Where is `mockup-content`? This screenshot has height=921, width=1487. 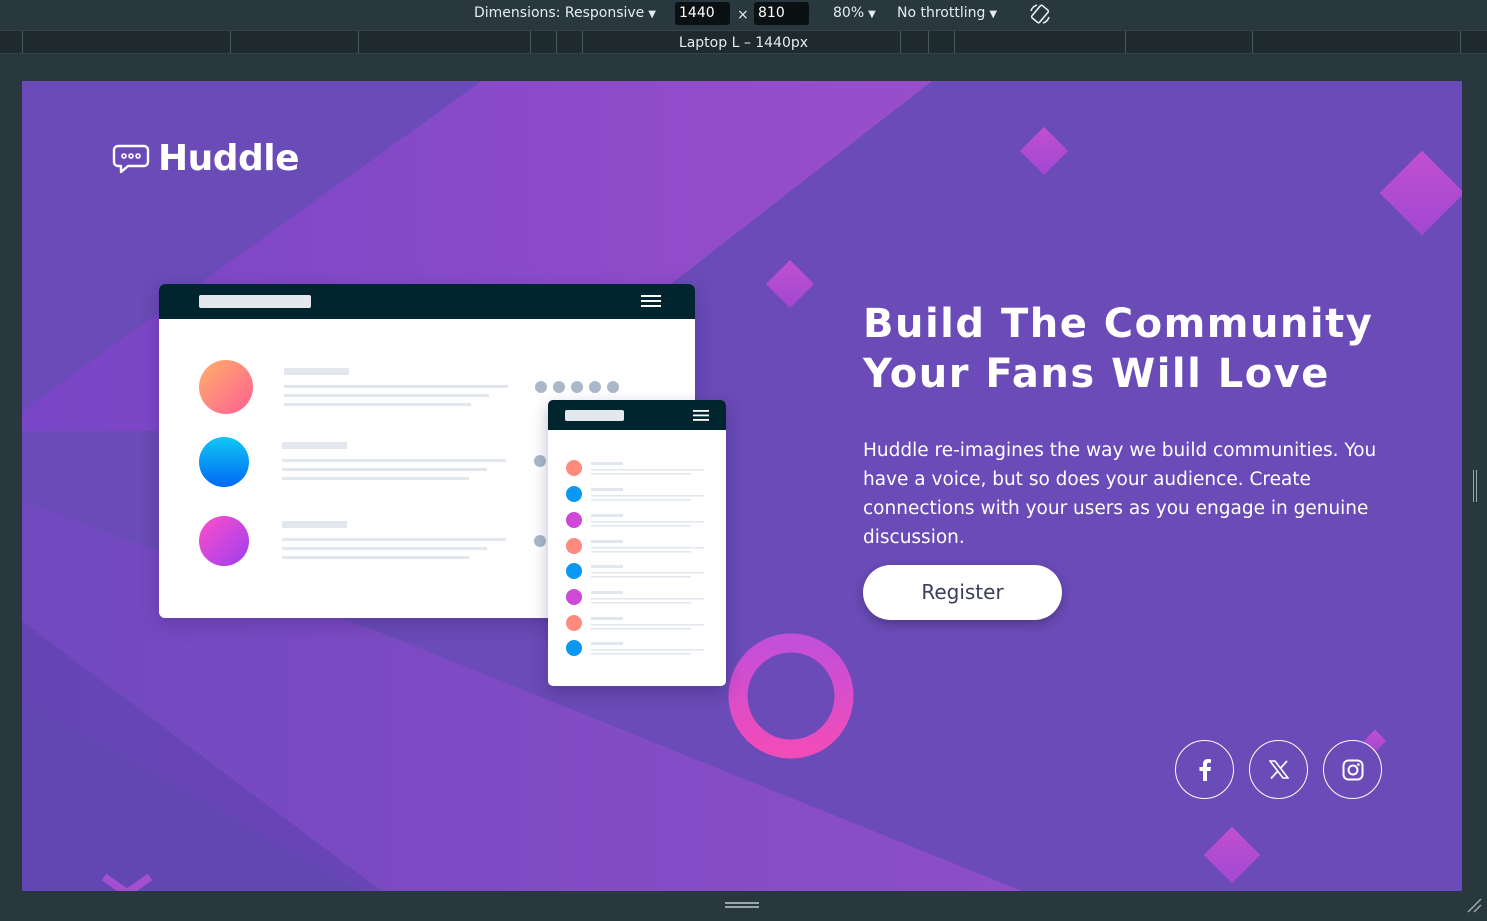 mockup-content is located at coordinates (635, 558).